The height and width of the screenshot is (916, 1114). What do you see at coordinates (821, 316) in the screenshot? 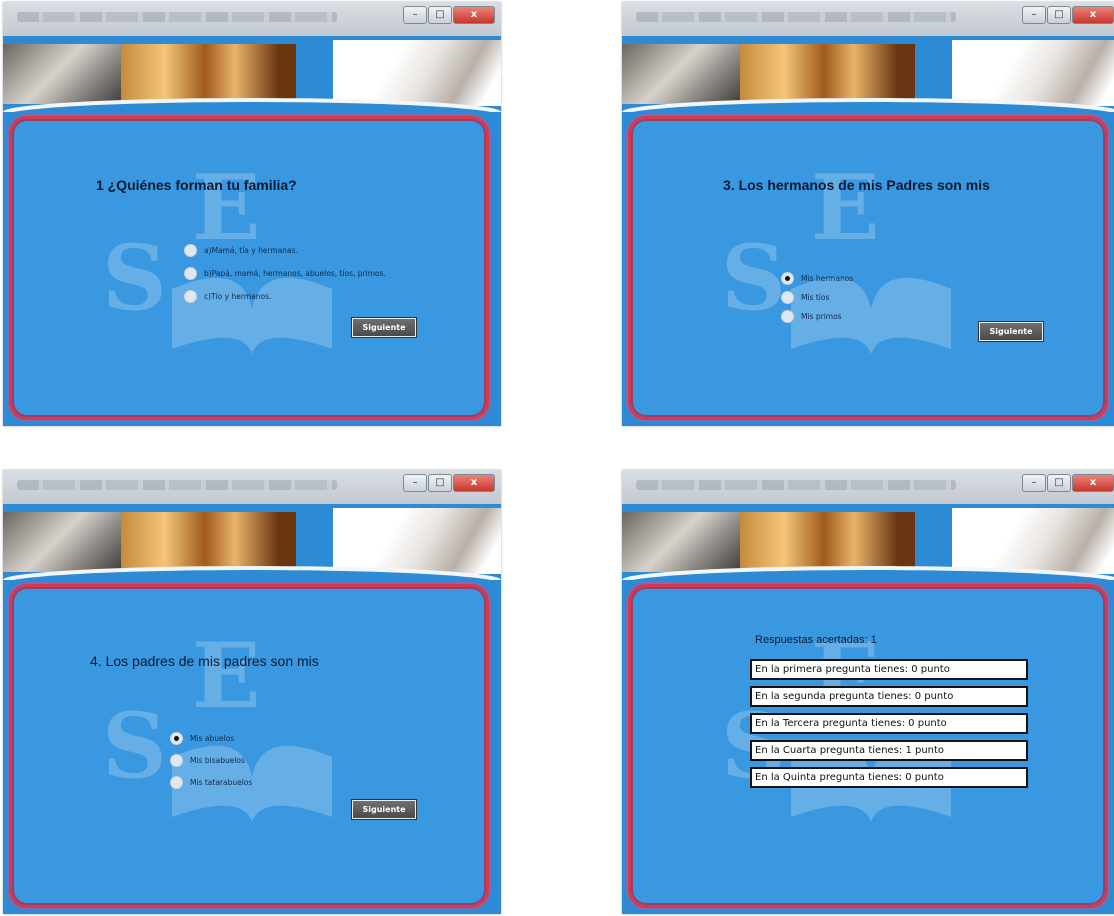
I see `option-label: Mis primos` at bounding box center [821, 316].